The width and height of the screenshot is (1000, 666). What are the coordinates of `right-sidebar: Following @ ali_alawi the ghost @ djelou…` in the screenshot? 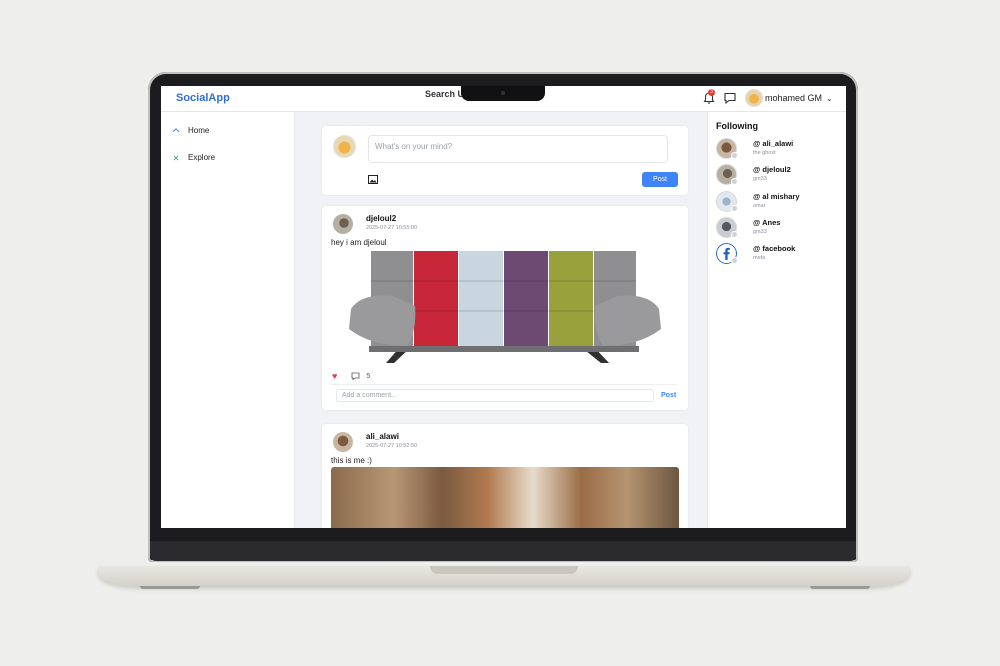 It's located at (776, 320).